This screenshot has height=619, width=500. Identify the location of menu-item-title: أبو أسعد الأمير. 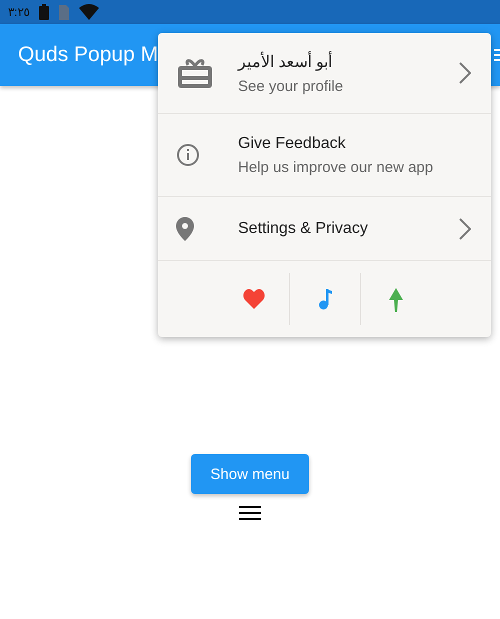
(348, 62).